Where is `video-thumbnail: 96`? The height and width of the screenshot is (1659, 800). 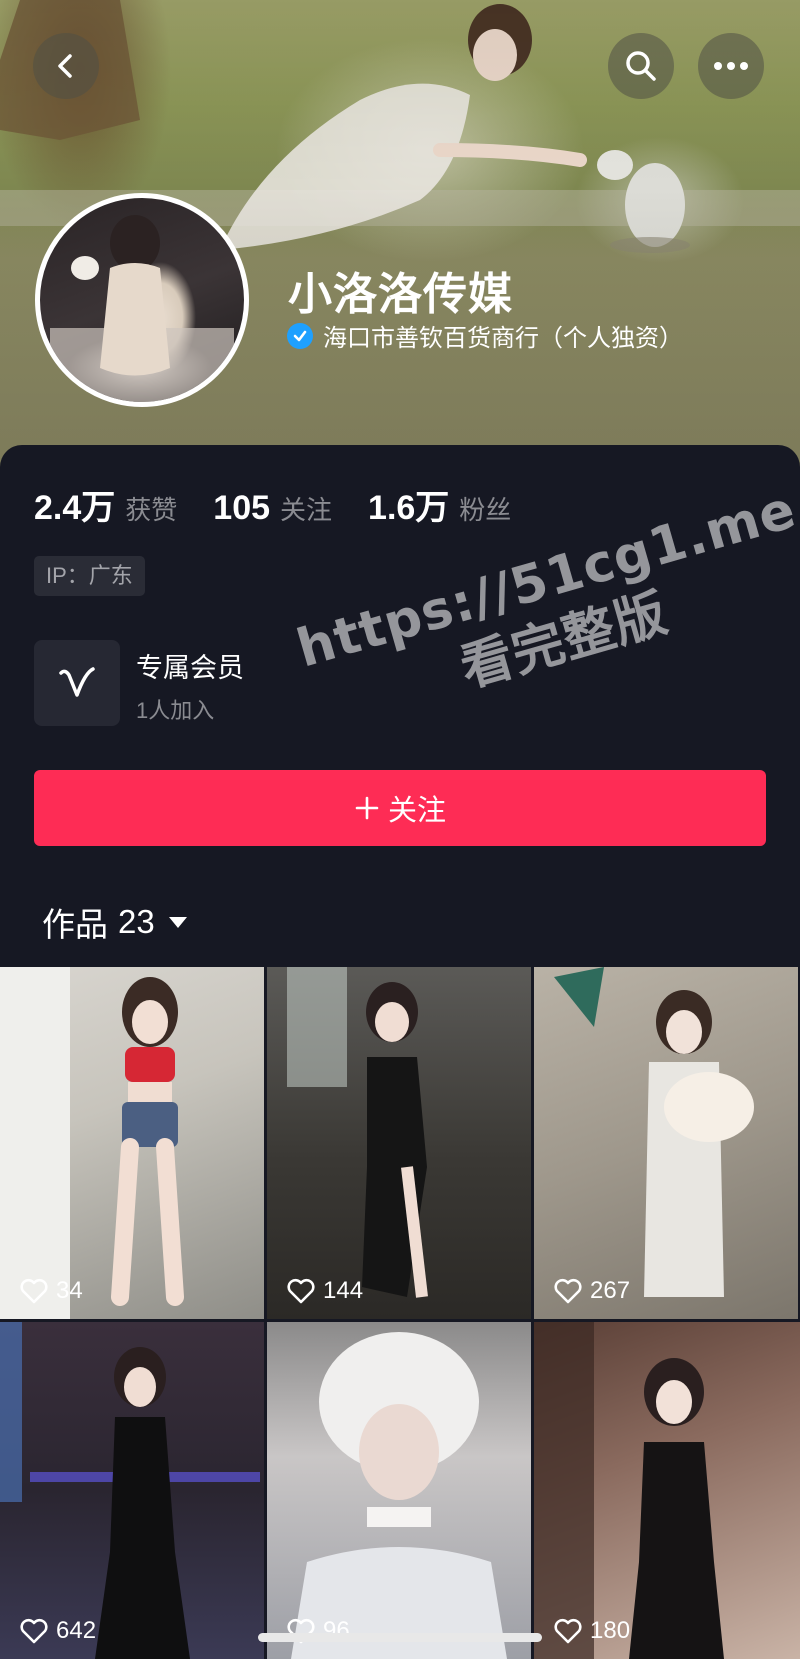
video-thumbnail: 96 is located at coordinates (399, 1490).